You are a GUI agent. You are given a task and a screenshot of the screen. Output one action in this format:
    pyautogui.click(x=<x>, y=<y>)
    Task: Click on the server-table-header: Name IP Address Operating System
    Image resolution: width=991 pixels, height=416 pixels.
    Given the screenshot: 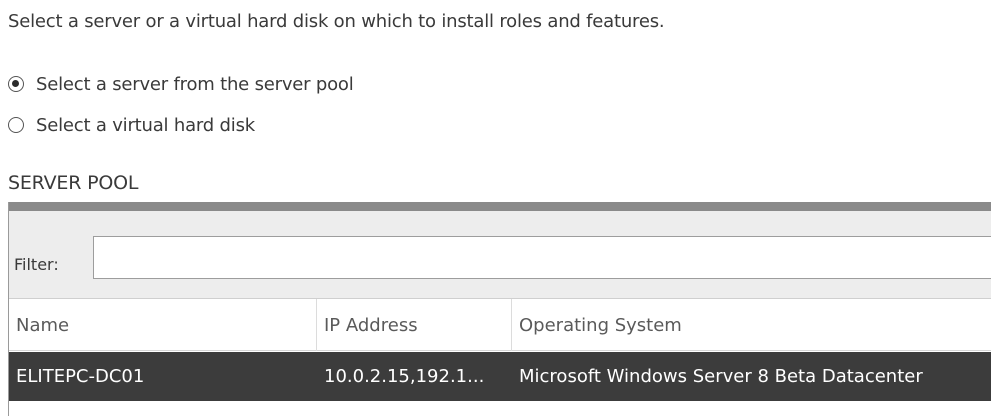 What is the action you would take?
    pyautogui.click(x=500, y=325)
    